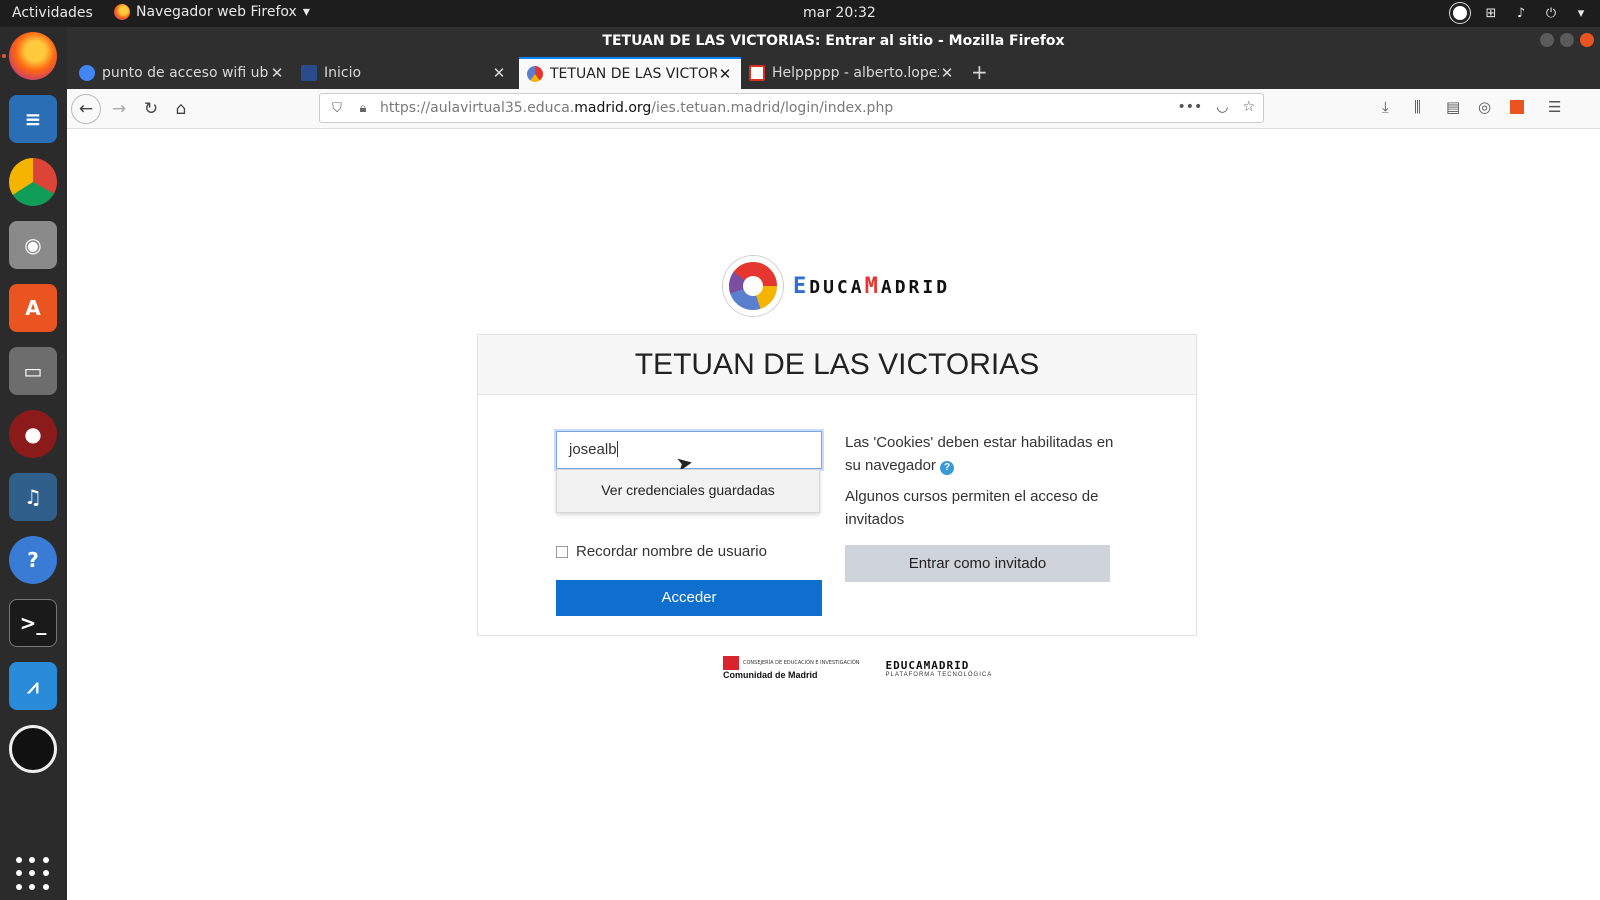 The width and height of the screenshot is (1600, 900). What do you see at coordinates (1554, 107) in the screenshot?
I see `menu-icon: ☰` at bounding box center [1554, 107].